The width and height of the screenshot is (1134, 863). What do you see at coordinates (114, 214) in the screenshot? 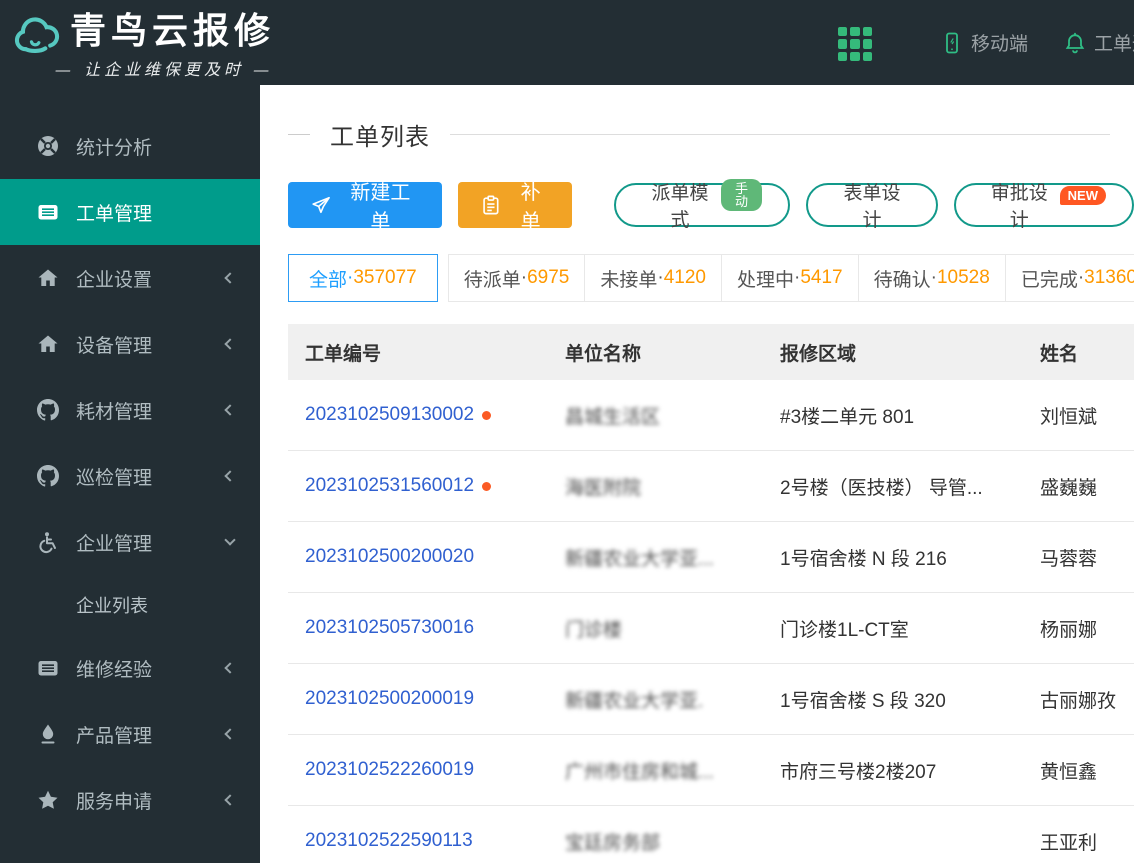
I see `sidebar-item-label: 工单管理` at bounding box center [114, 214].